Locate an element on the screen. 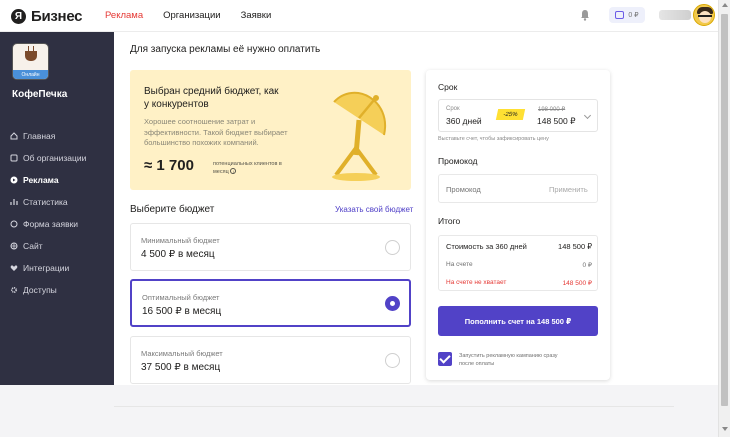  budget-option-value: 16 500 ₽ в месяц is located at coordinates (182, 311).